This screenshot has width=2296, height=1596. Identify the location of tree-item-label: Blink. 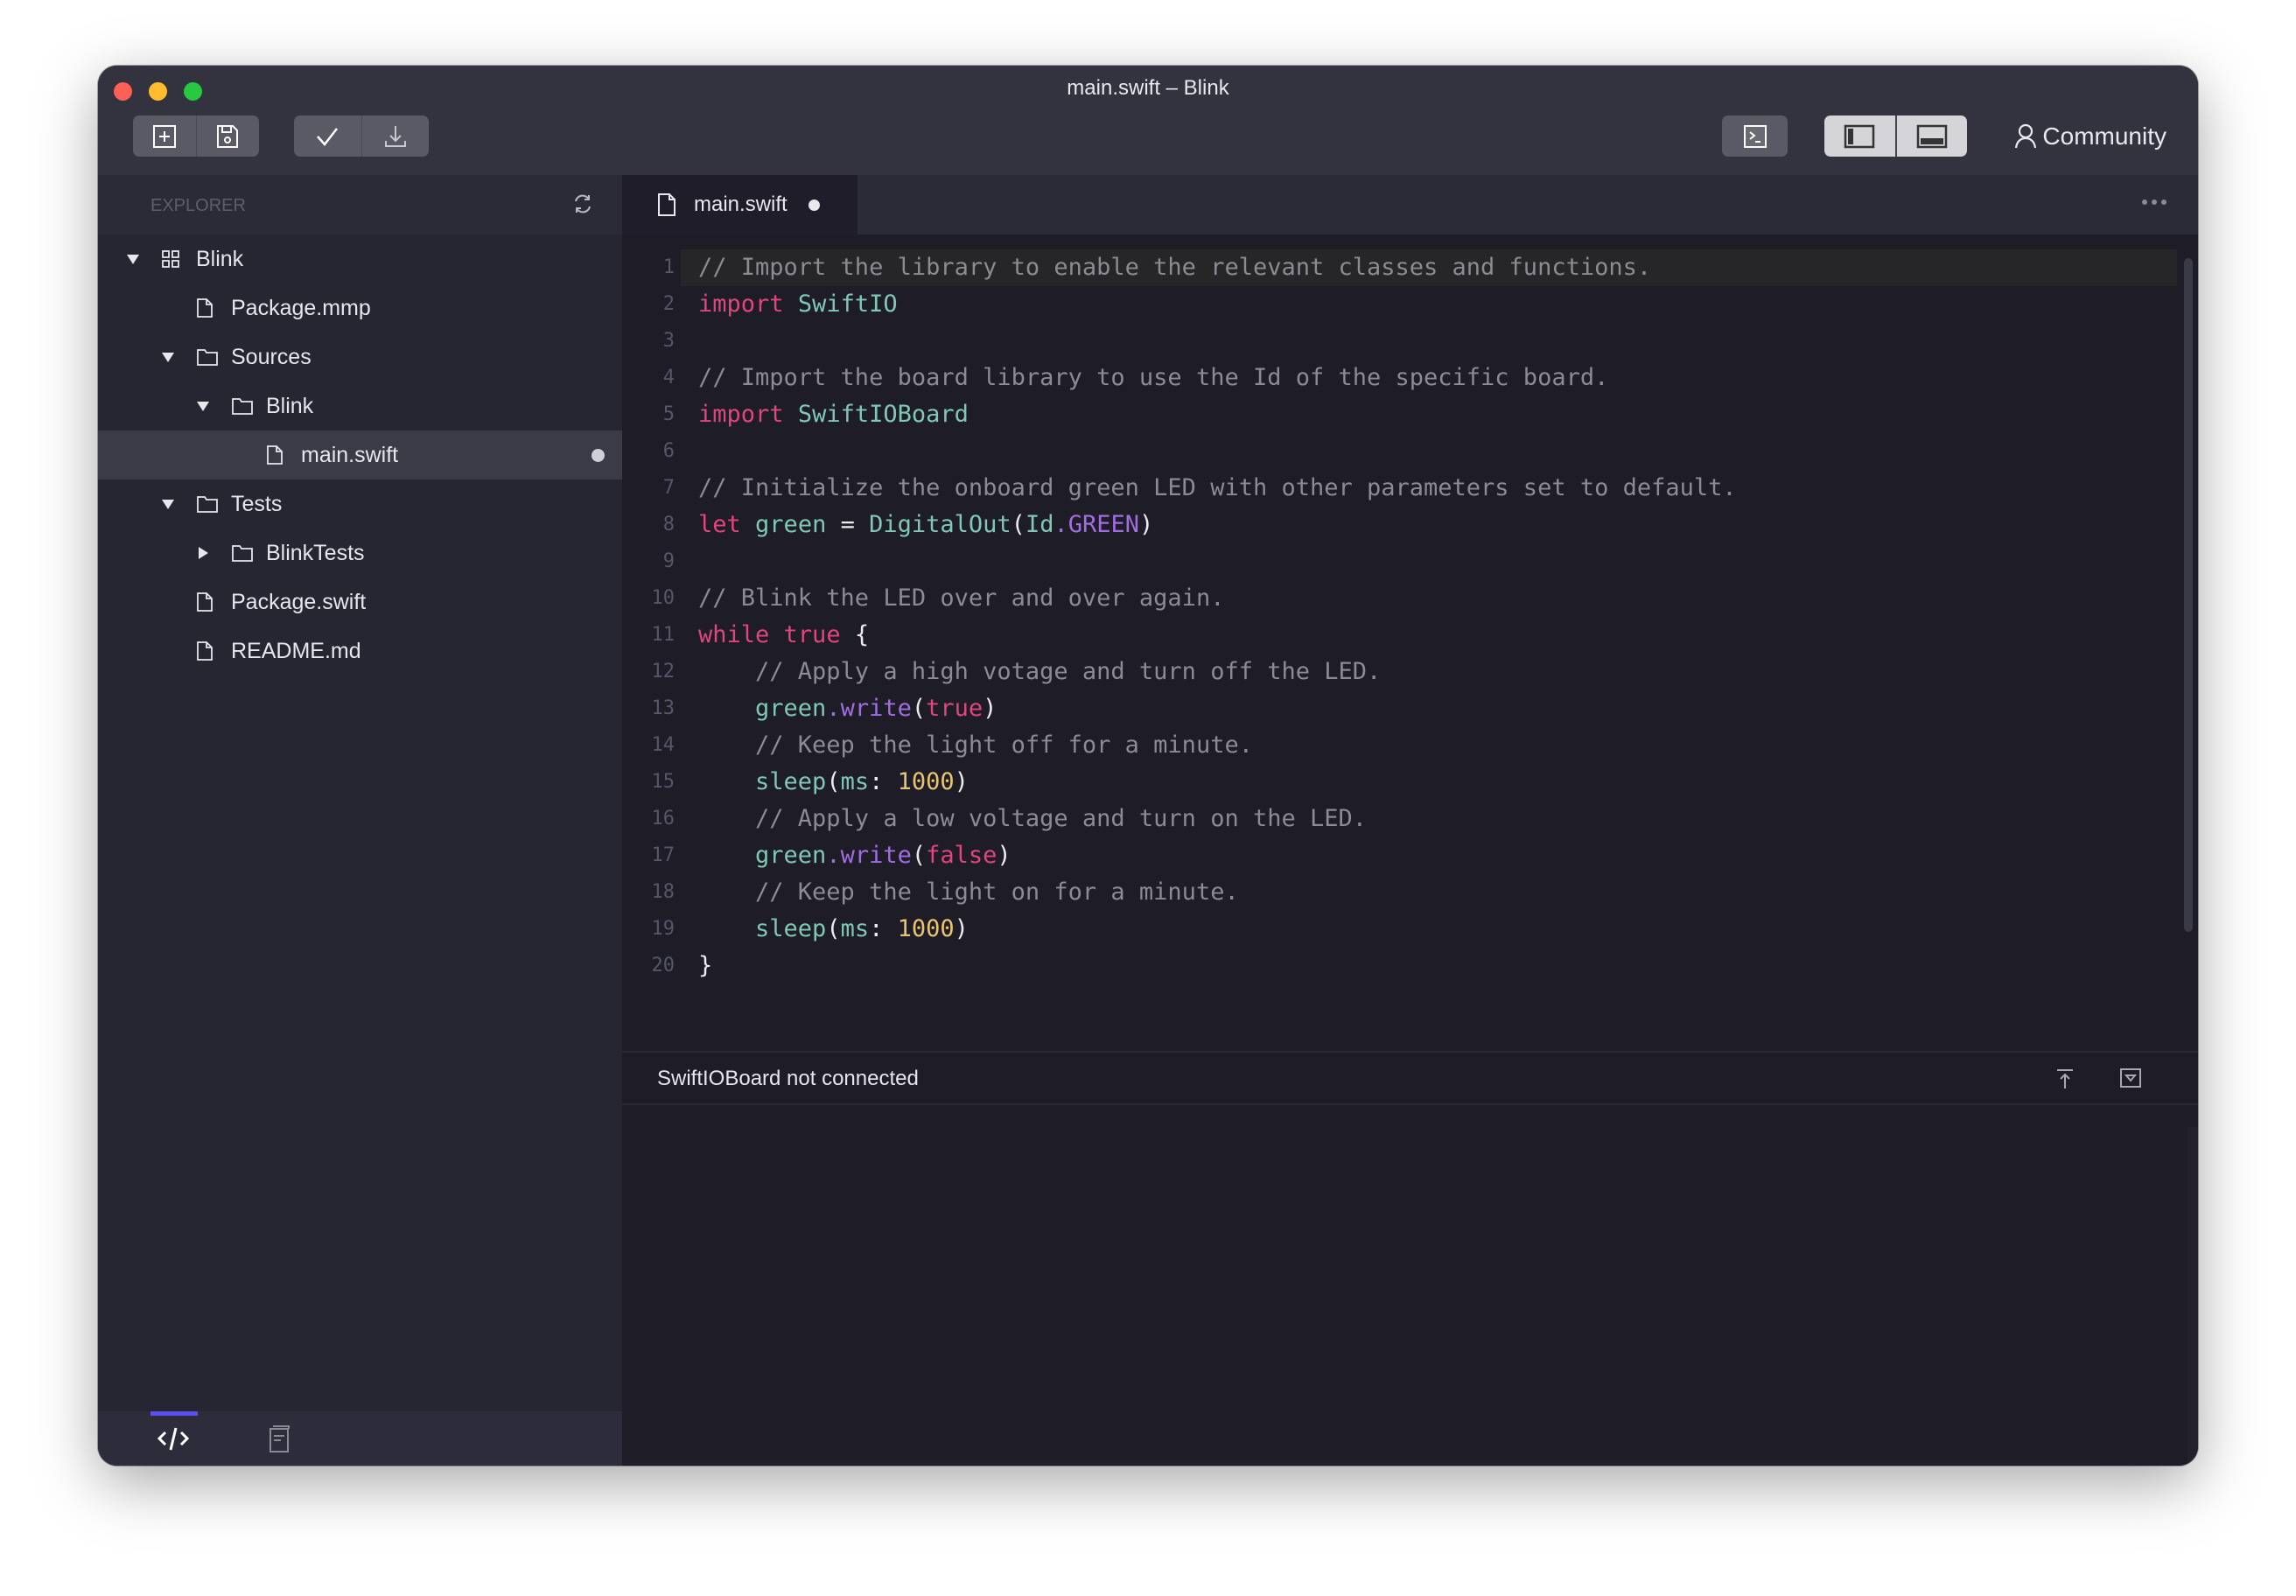
(220, 258).